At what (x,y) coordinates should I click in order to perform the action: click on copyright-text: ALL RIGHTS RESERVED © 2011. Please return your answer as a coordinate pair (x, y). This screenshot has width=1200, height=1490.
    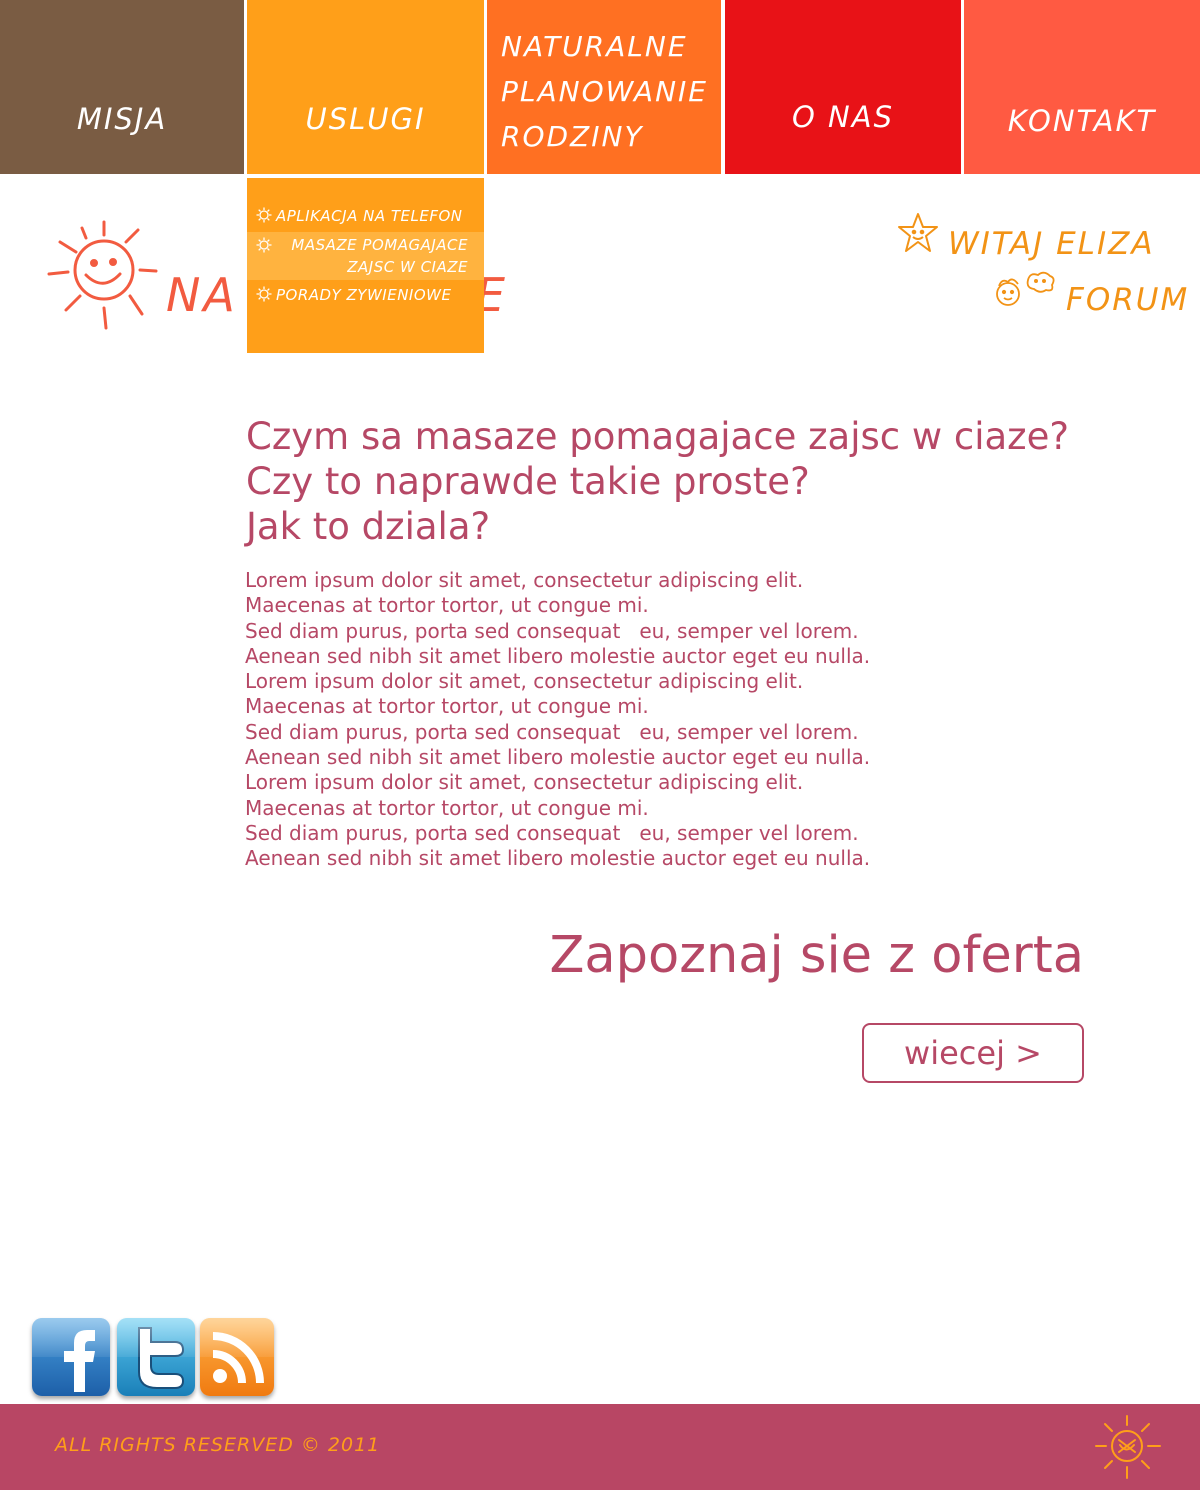
    Looking at the image, I should click on (218, 1445).